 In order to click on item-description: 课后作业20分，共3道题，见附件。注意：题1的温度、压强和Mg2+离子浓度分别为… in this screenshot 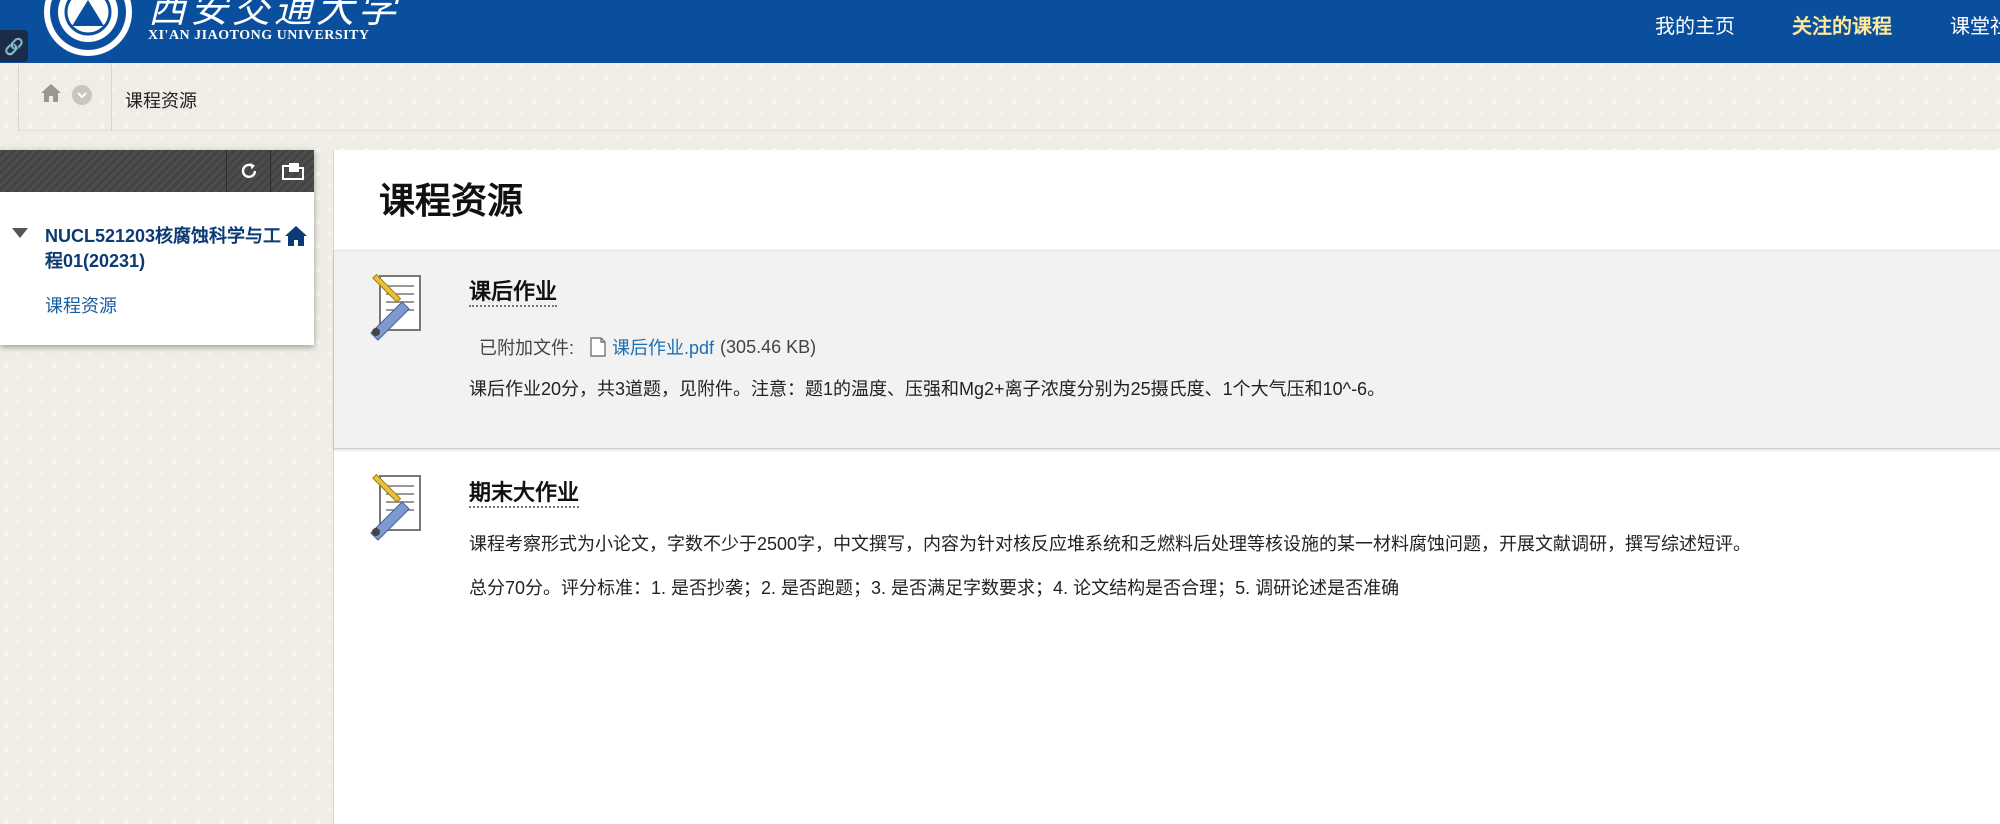, I will do `click(927, 389)`.